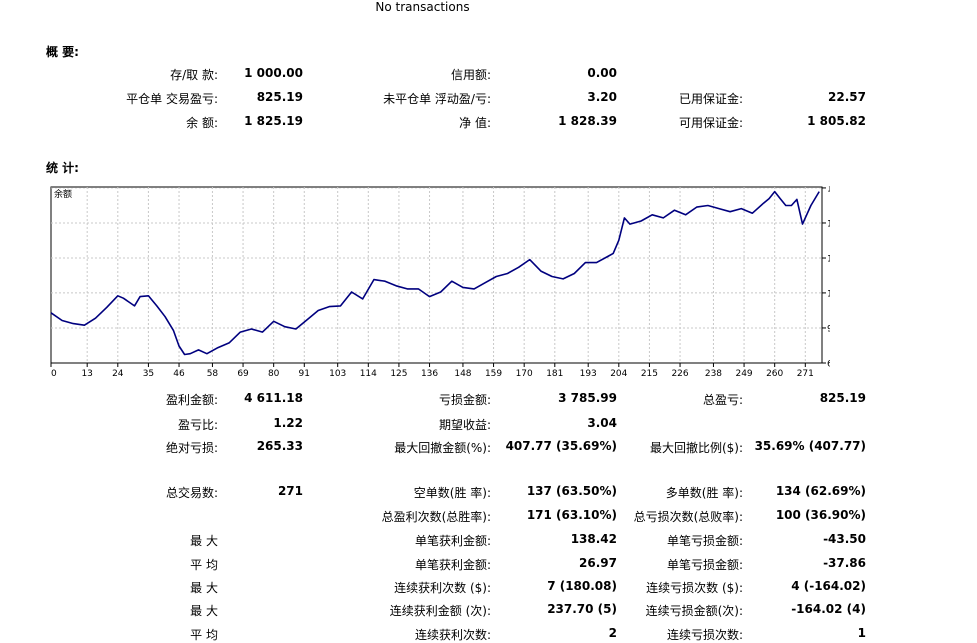 The width and height of the screenshot is (977, 643). Describe the element at coordinates (842, 398) in the screenshot. I see `statistics-value-r0-c2: 825.19` at that location.